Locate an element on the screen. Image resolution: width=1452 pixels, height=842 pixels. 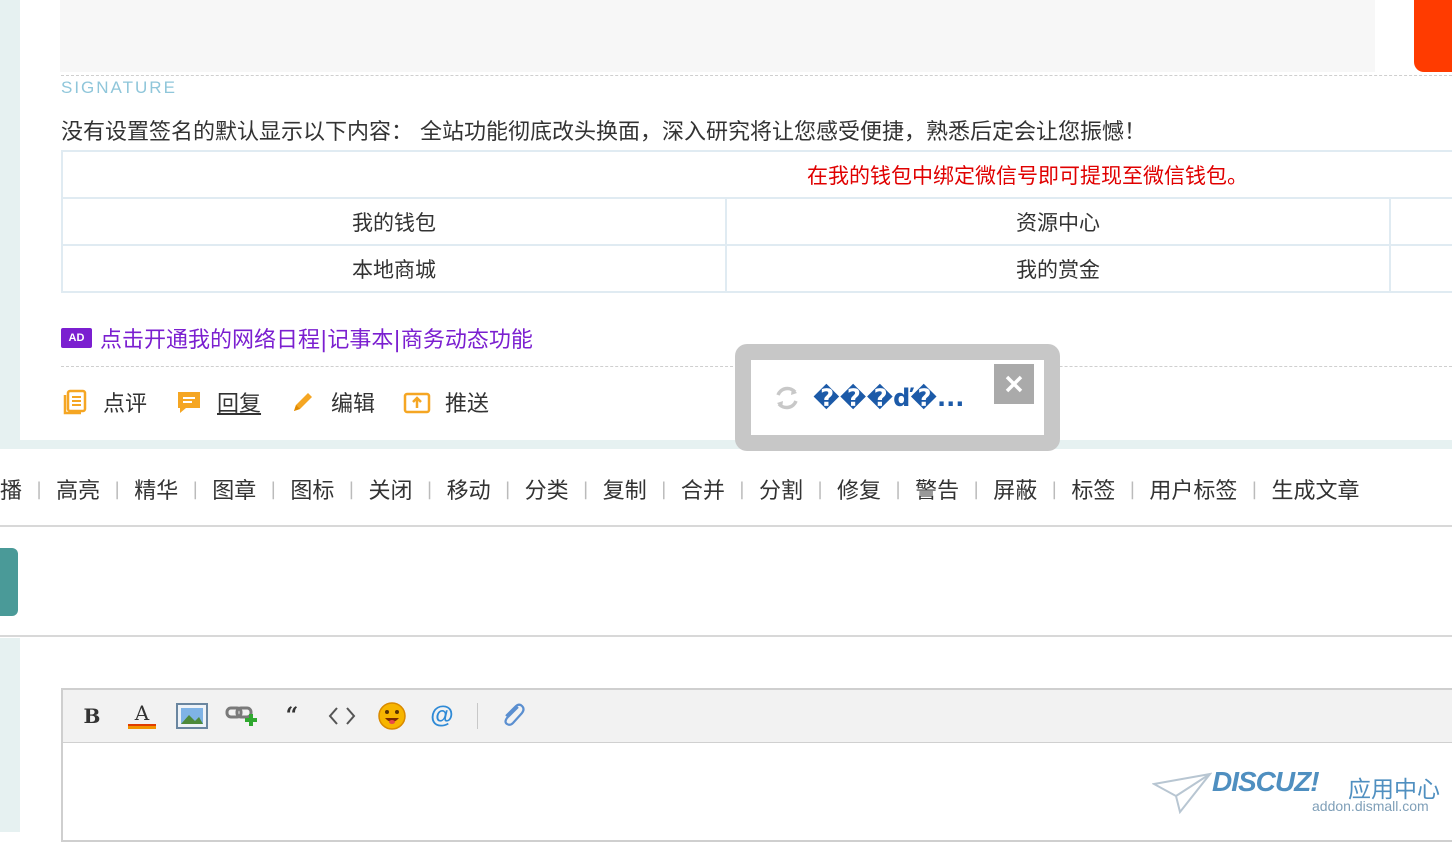
bold-icon: B is located at coordinates (92, 716).